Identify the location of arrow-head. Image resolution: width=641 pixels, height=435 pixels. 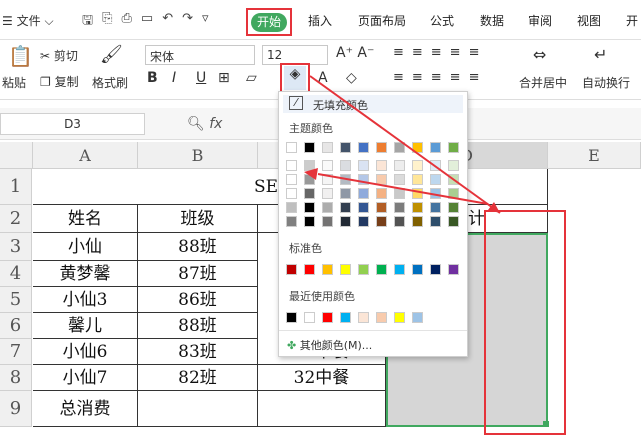
(494, 207).